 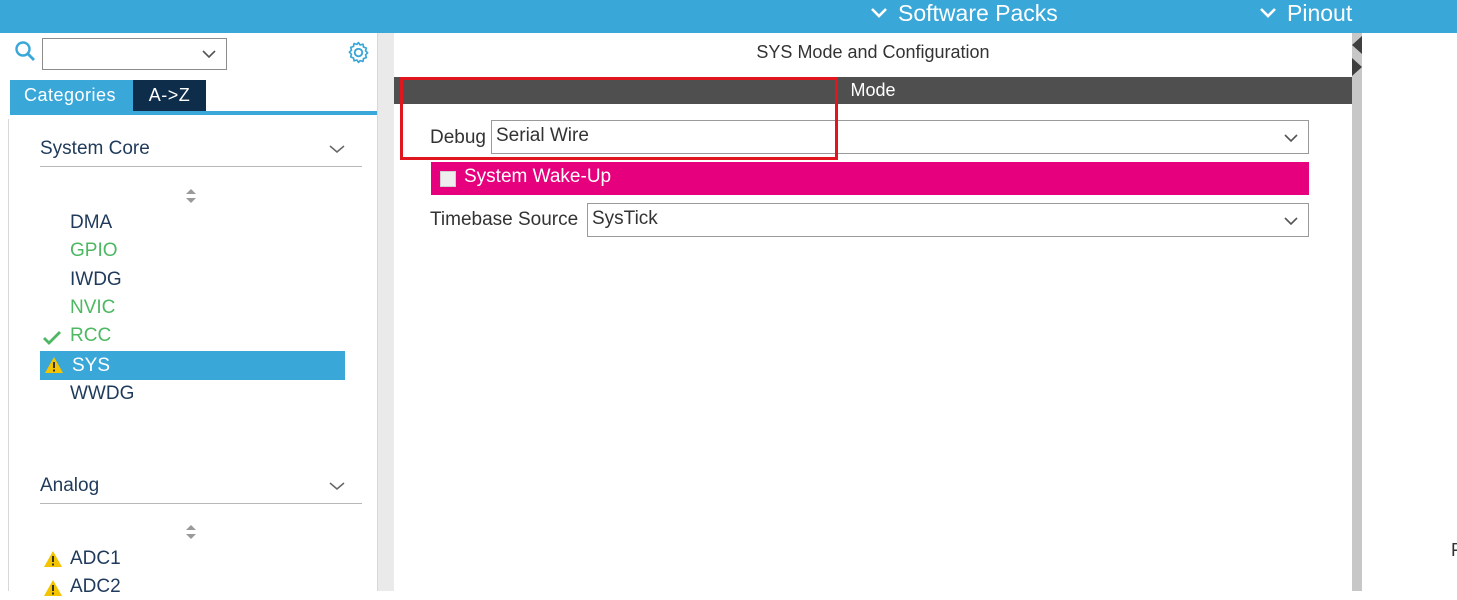 I want to click on software-packs-label: Software Packs, so click(x=978, y=13).